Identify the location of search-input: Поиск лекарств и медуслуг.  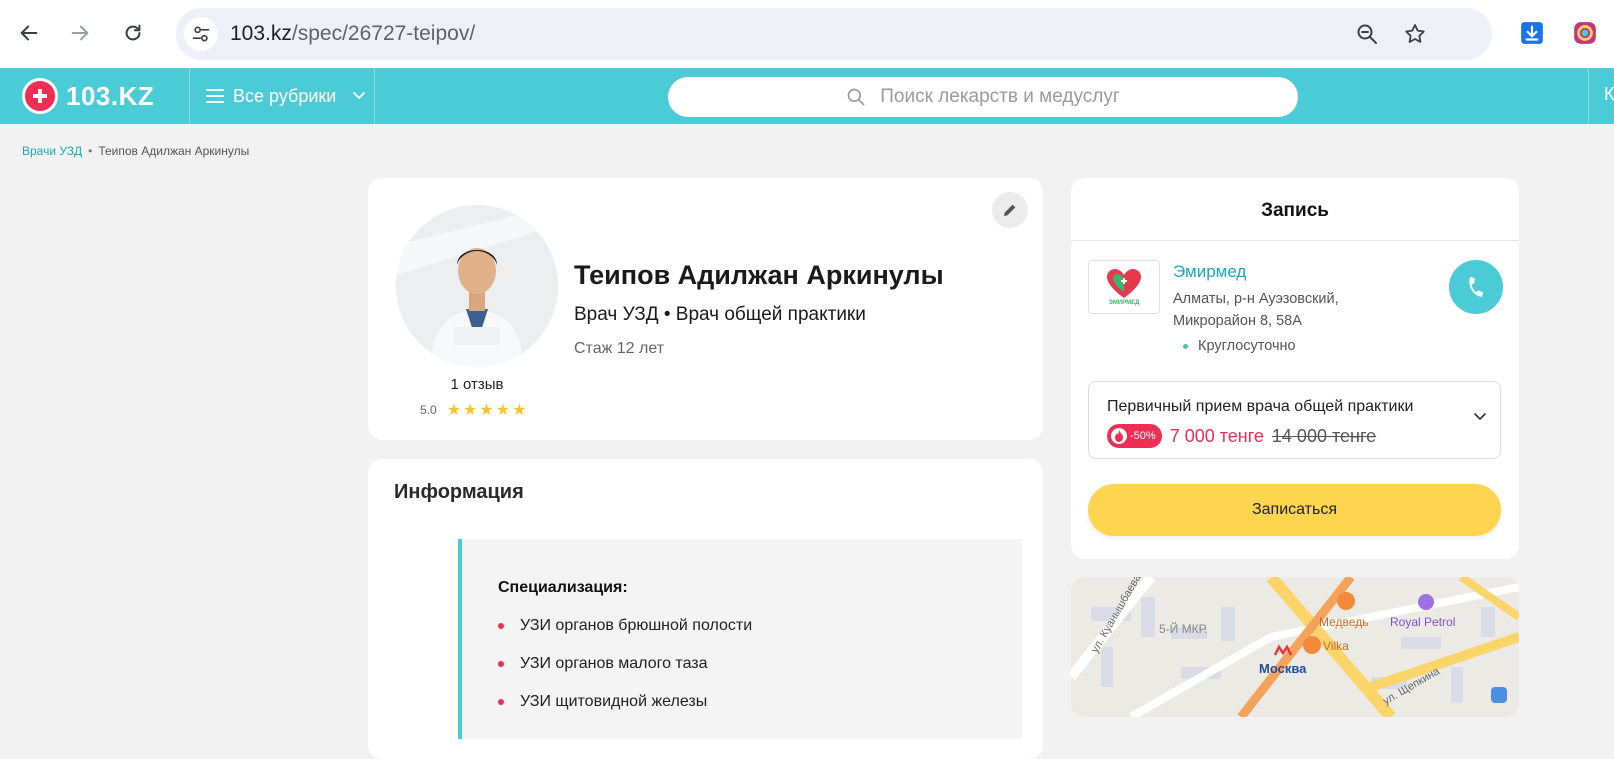
(983, 97).